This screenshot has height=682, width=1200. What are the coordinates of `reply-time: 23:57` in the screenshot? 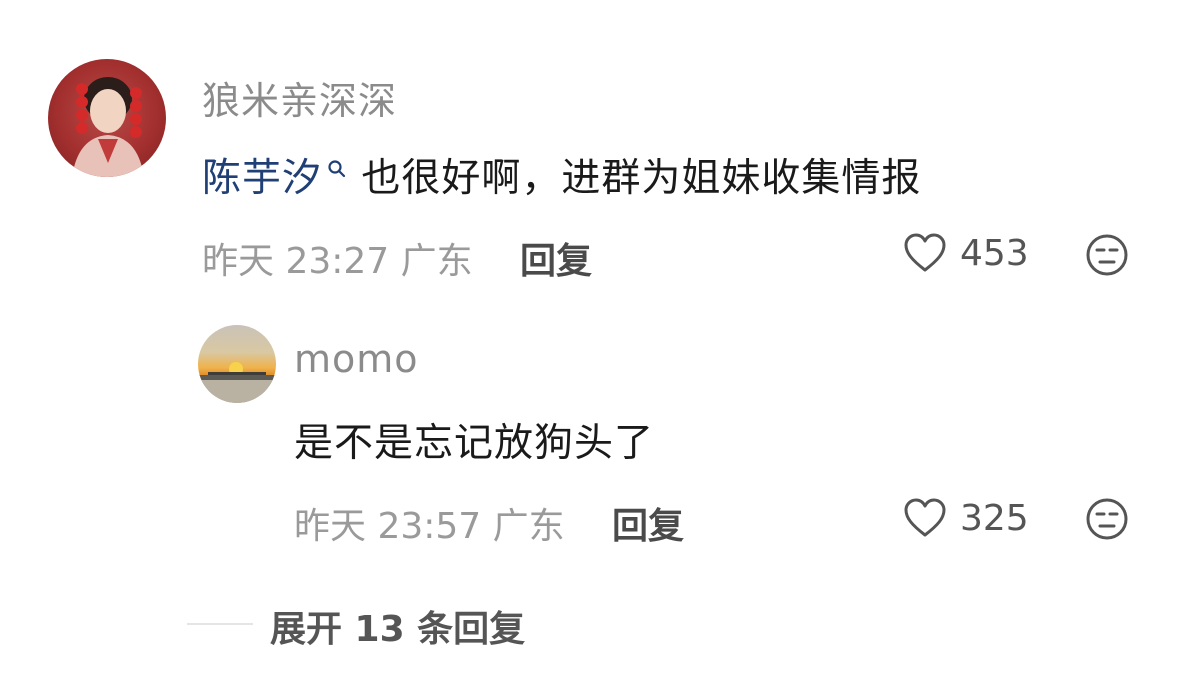 It's located at (429, 526).